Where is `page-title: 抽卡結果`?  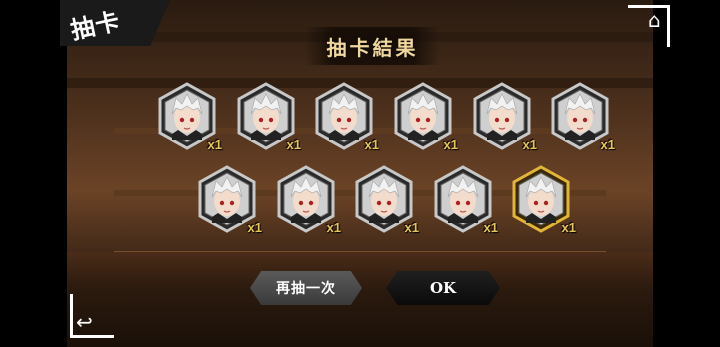
page-title: 抽卡結果 is located at coordinates (372, 47).